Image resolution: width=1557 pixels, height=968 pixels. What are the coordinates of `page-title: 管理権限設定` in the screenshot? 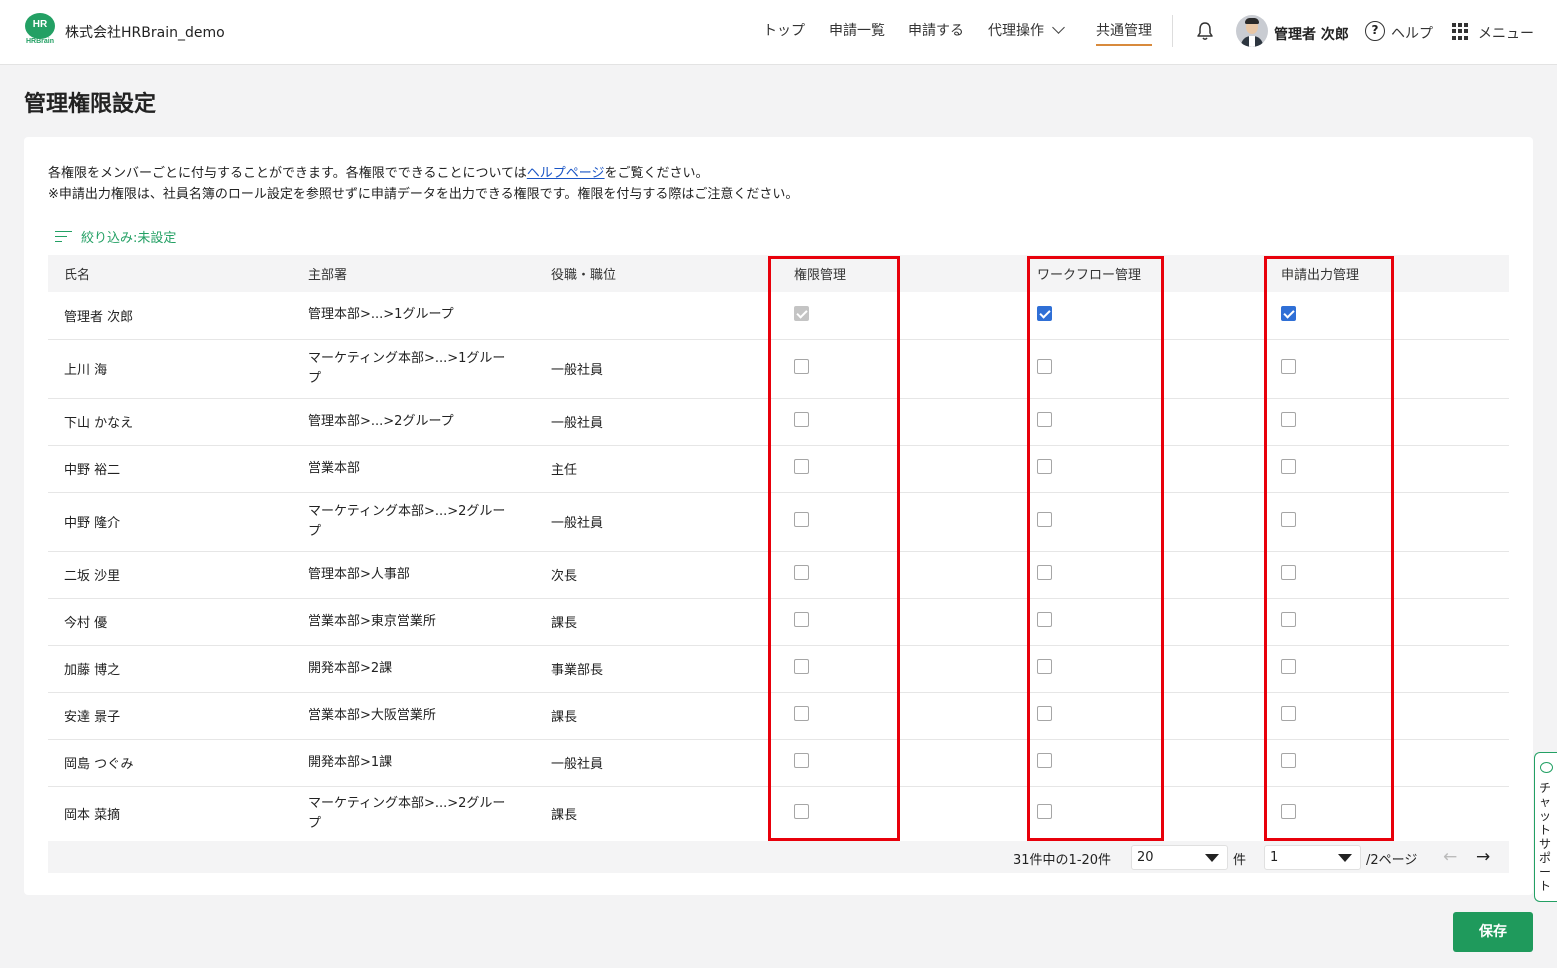 It's located at (90, 104).